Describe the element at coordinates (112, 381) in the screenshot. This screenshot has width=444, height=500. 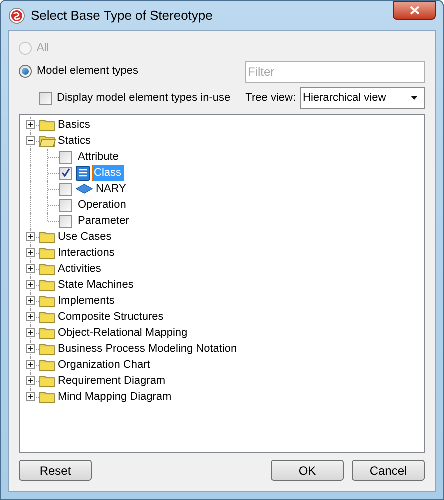
I see `tree-item: Requirement Diagram` at that location.